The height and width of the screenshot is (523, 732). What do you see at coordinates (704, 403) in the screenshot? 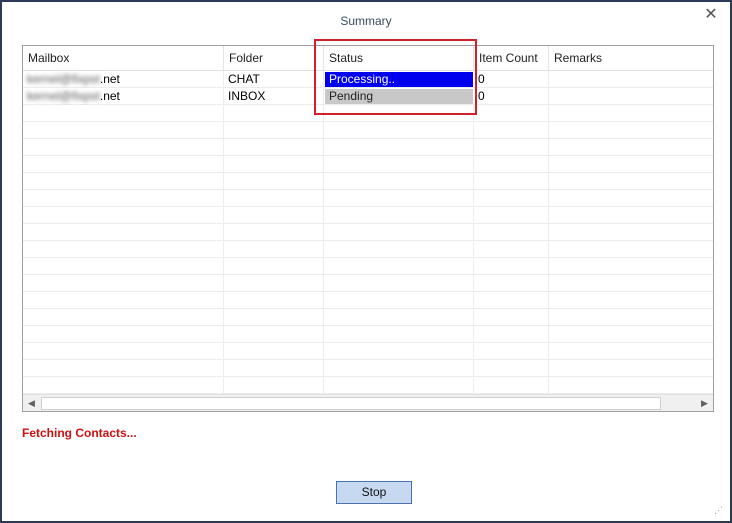
I see `scroll-right-icon: ▶` at bounding box center [704, 403].